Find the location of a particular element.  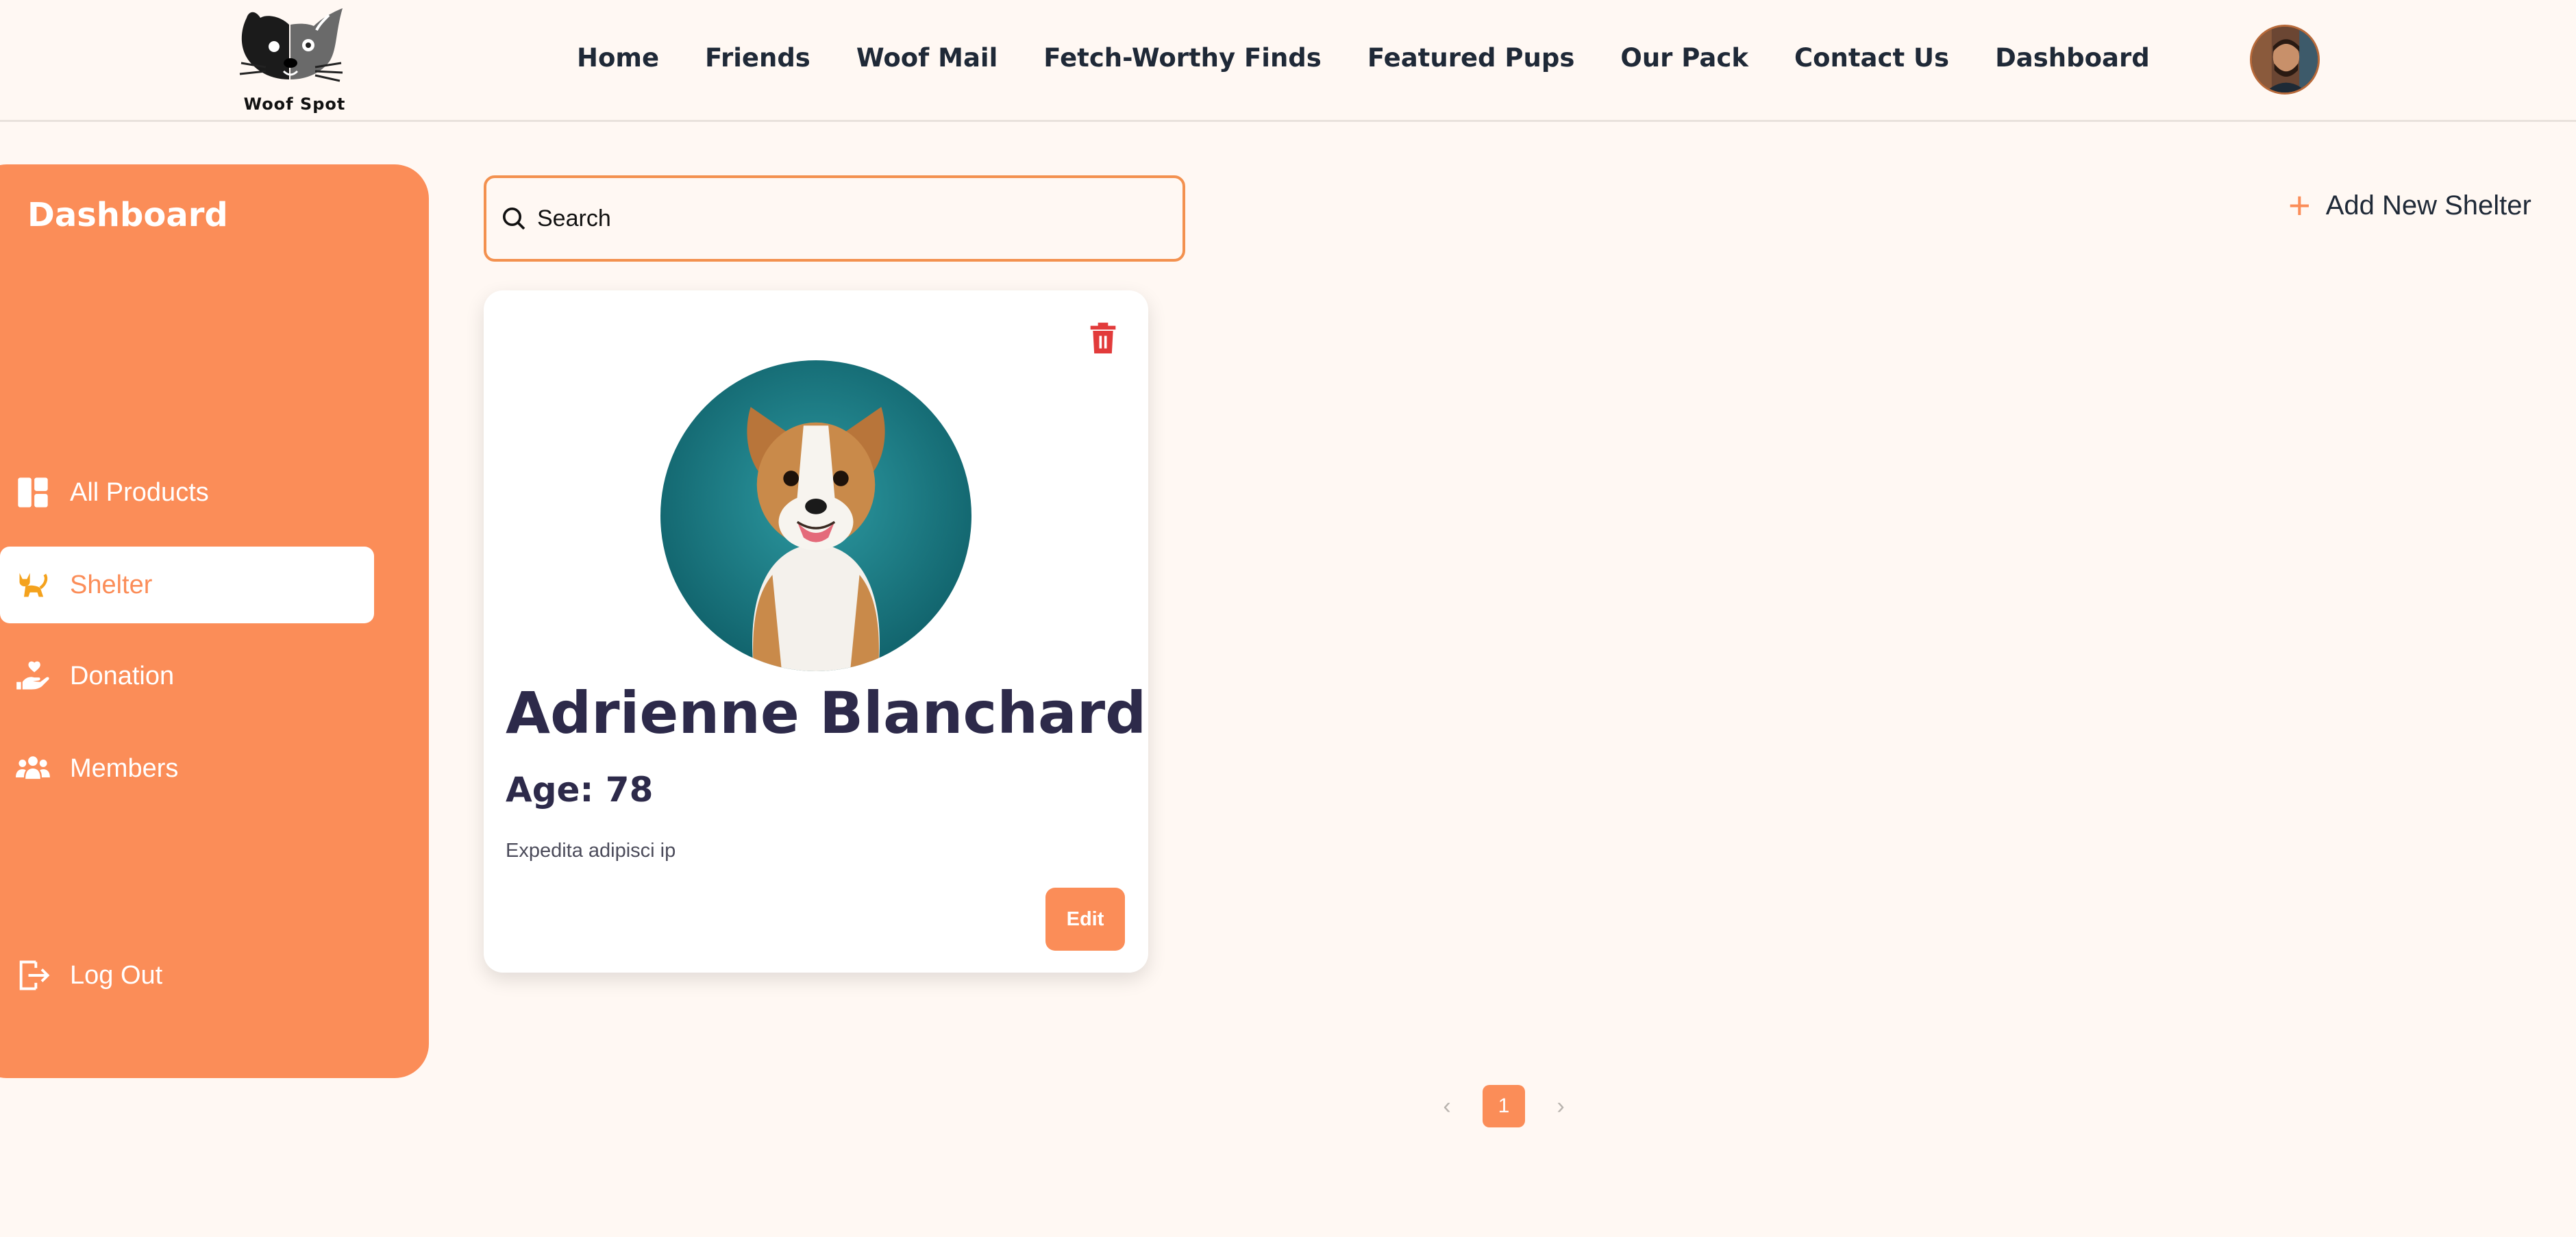

nav-friends: Friends is located at coordinates (757, 58).